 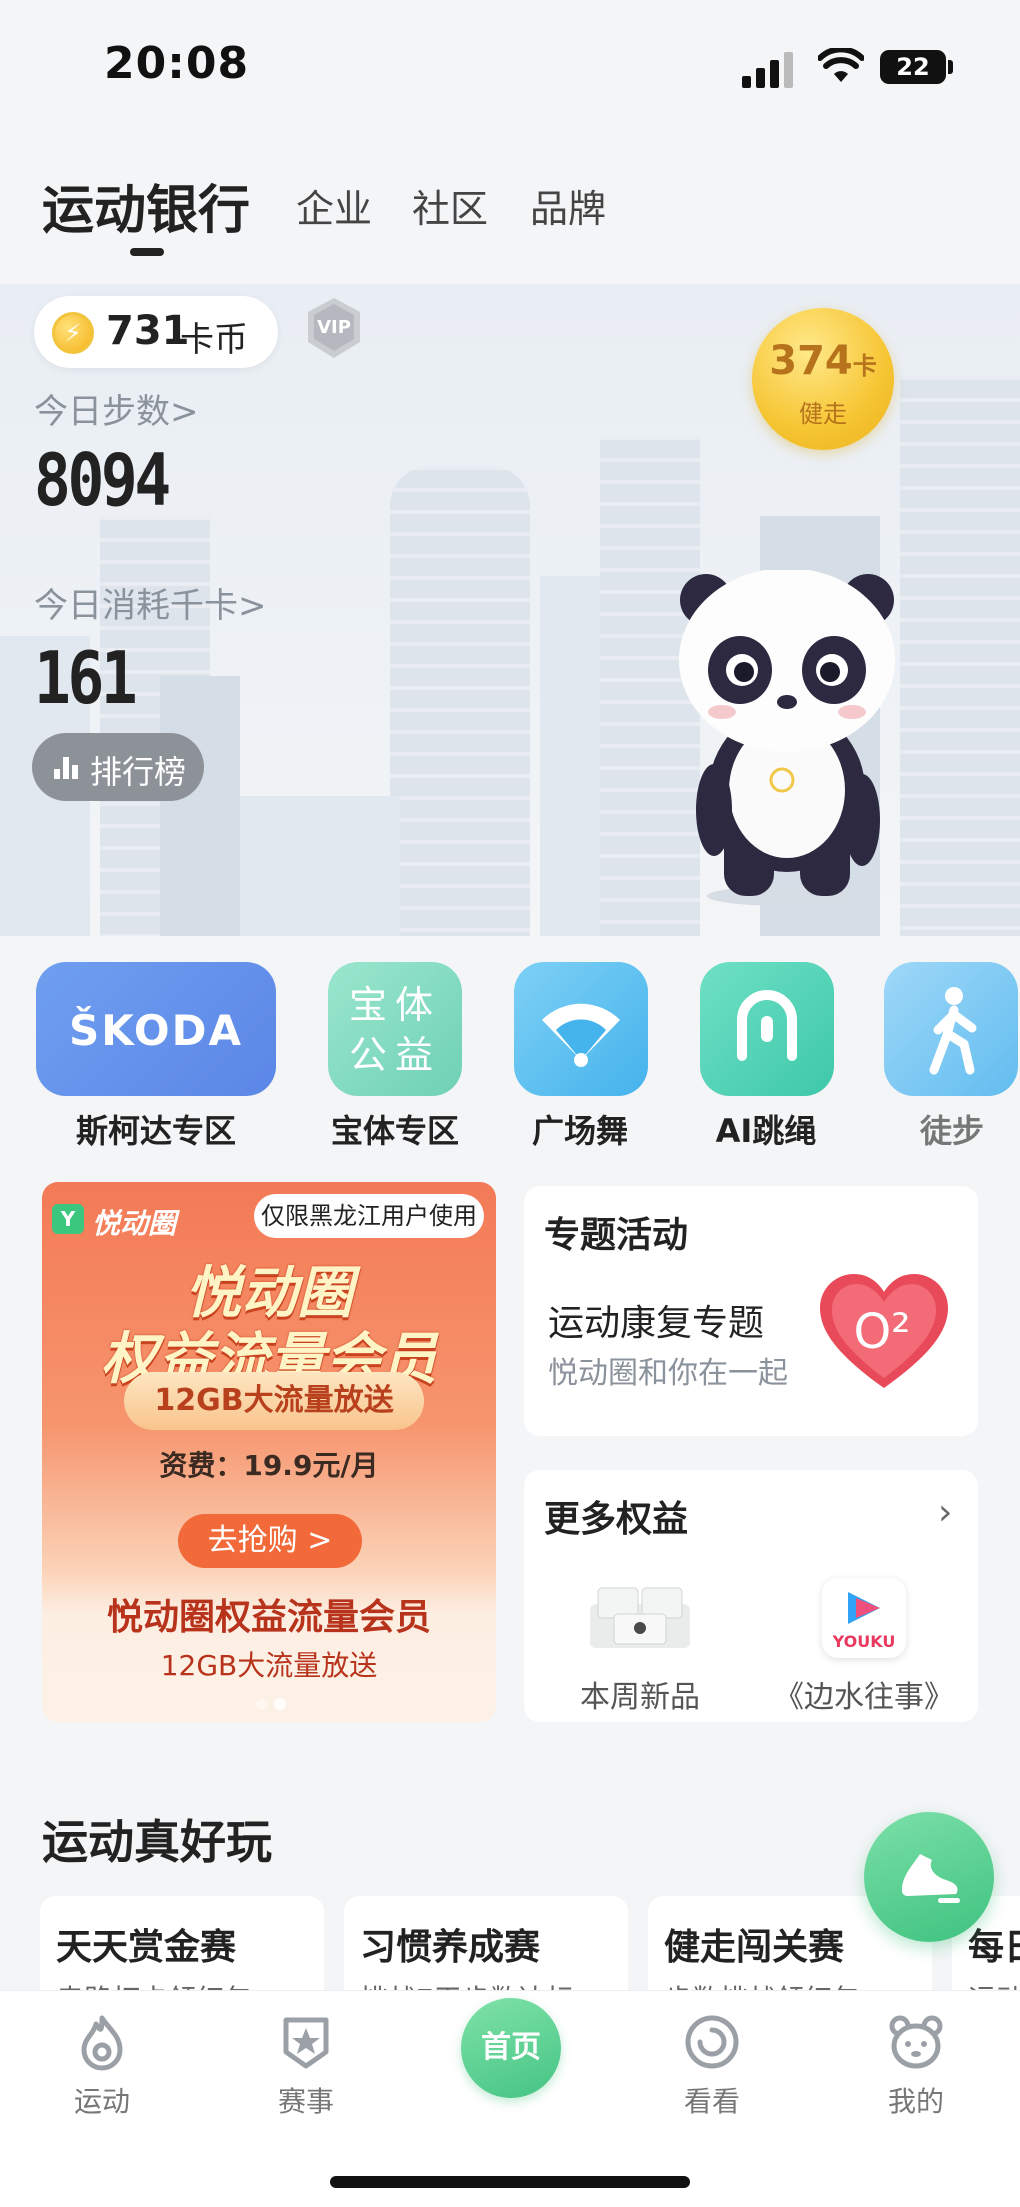 I want to click on card-title: 习惯养成赛, so click(x=450, y=1947).